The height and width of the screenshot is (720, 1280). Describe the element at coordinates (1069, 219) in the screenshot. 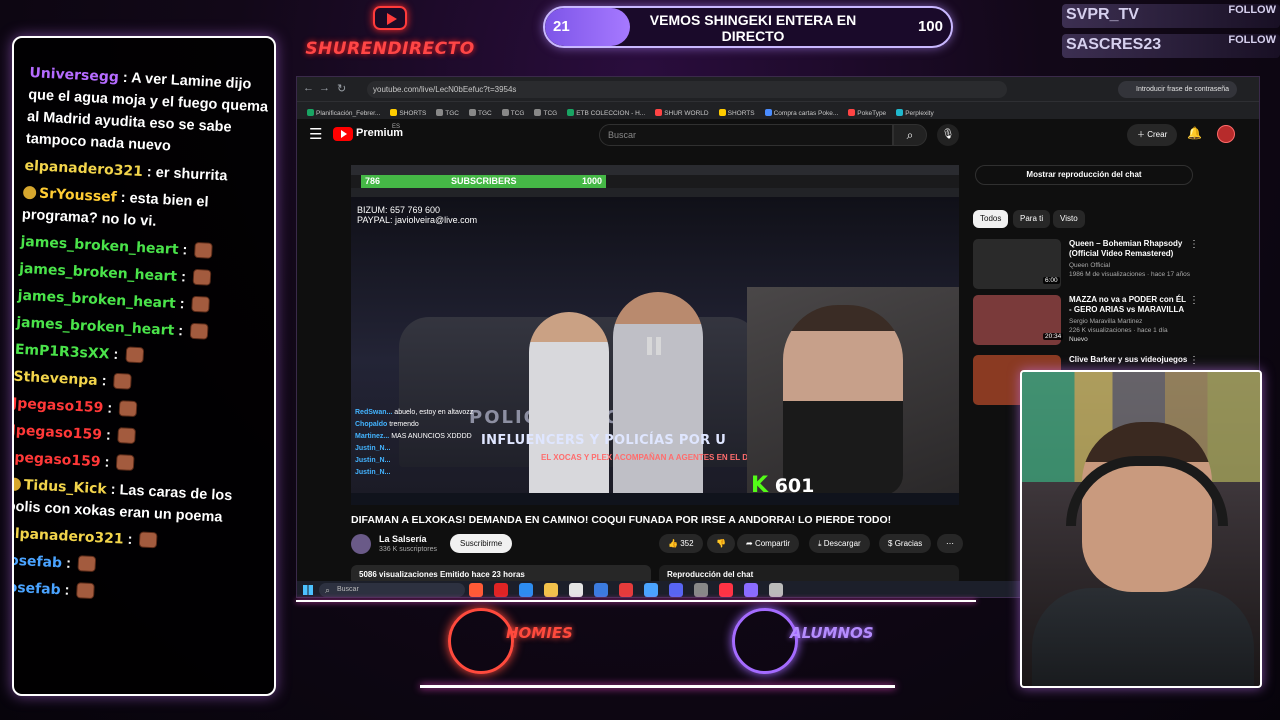

I see `filter-chip: Visto` at that location.